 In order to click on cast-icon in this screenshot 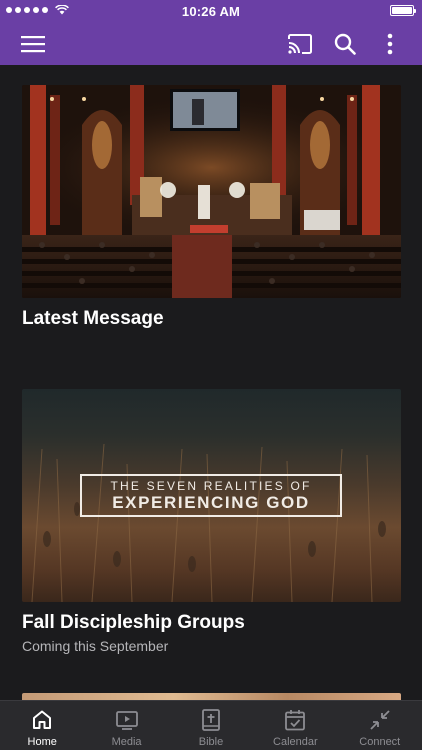, I will do `click(300, 44)`.